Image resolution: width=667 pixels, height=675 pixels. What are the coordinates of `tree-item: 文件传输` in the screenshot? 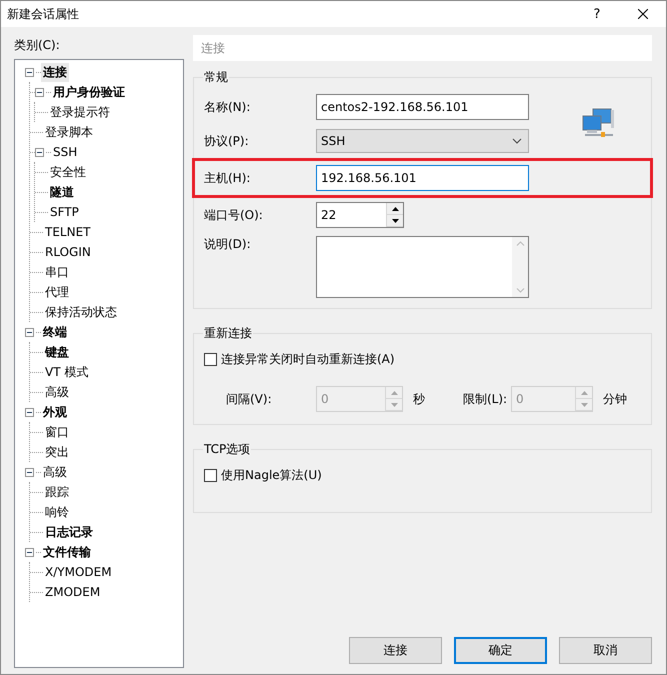 It's located at (67, 552).